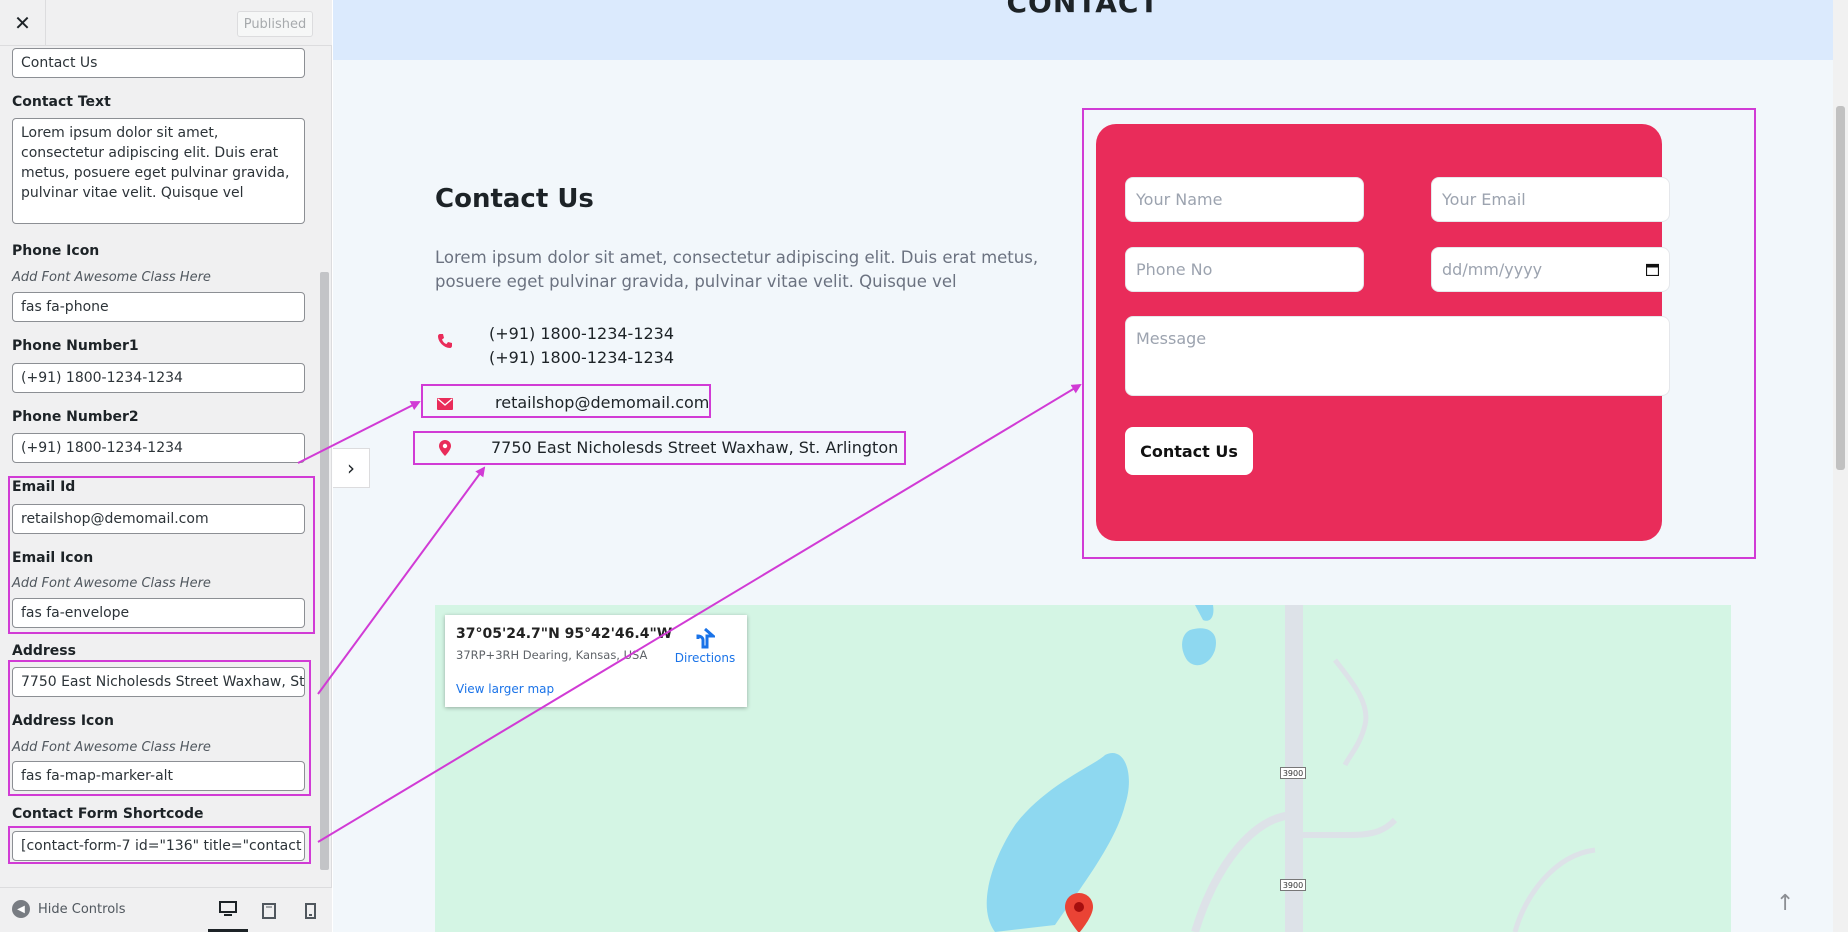 Image resolution: width=1848 pixels, height=932 pixels. What do you see at coordinates (705, 658) in the screenshot?
I see `directions-label: Directions` at bounding box center [705, 658].